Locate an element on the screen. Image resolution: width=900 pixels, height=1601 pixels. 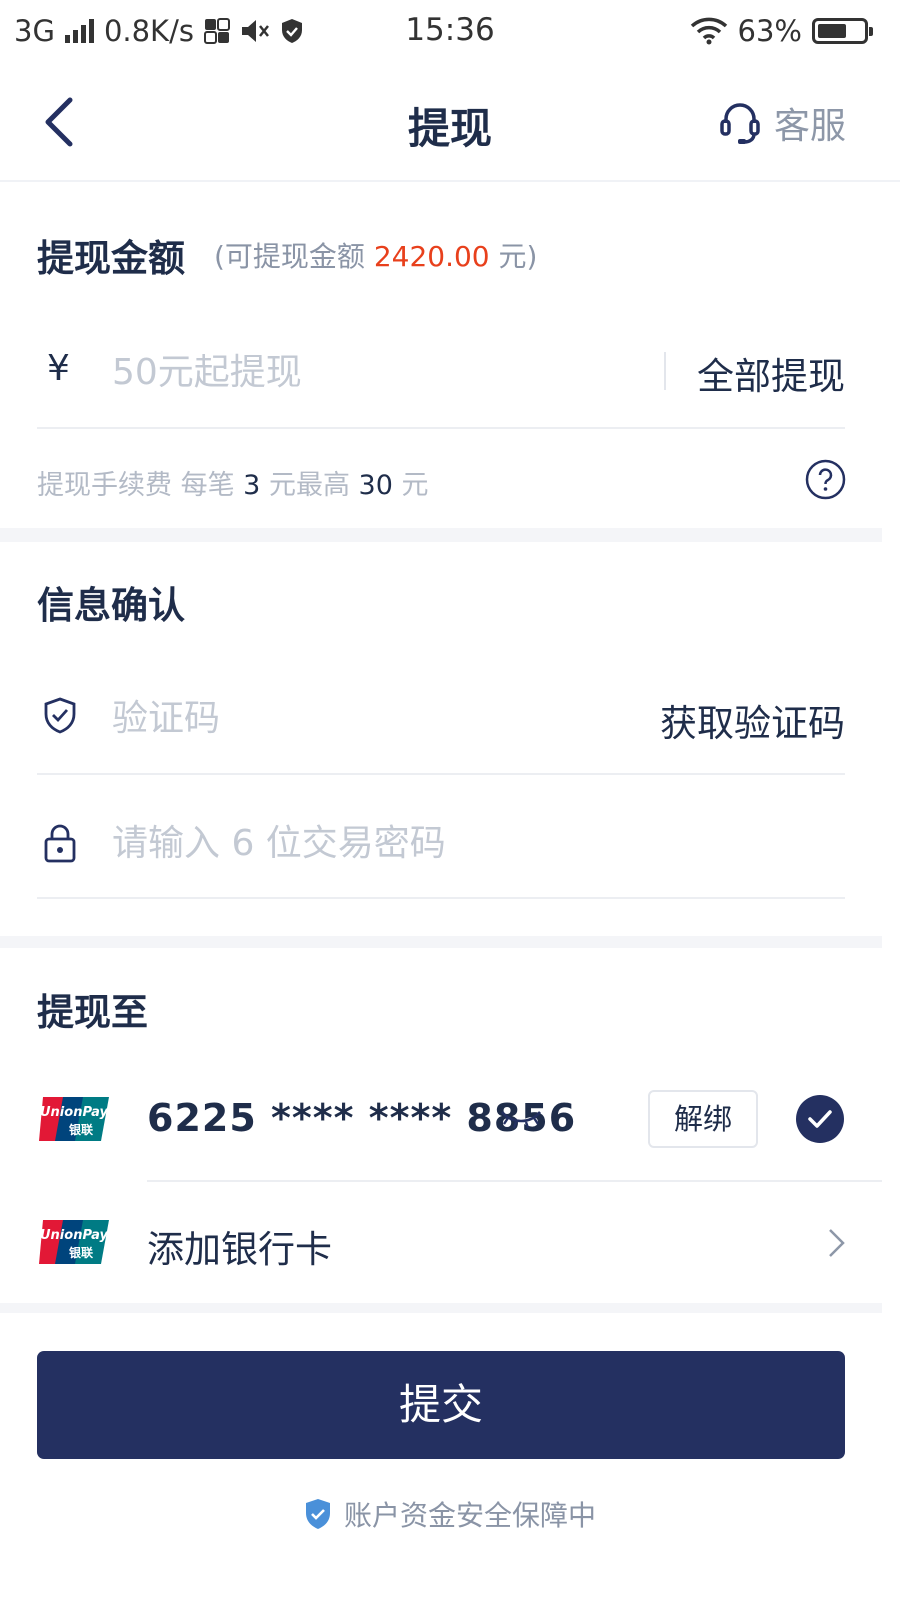
lock-icon is located at coordinates (60, 843).